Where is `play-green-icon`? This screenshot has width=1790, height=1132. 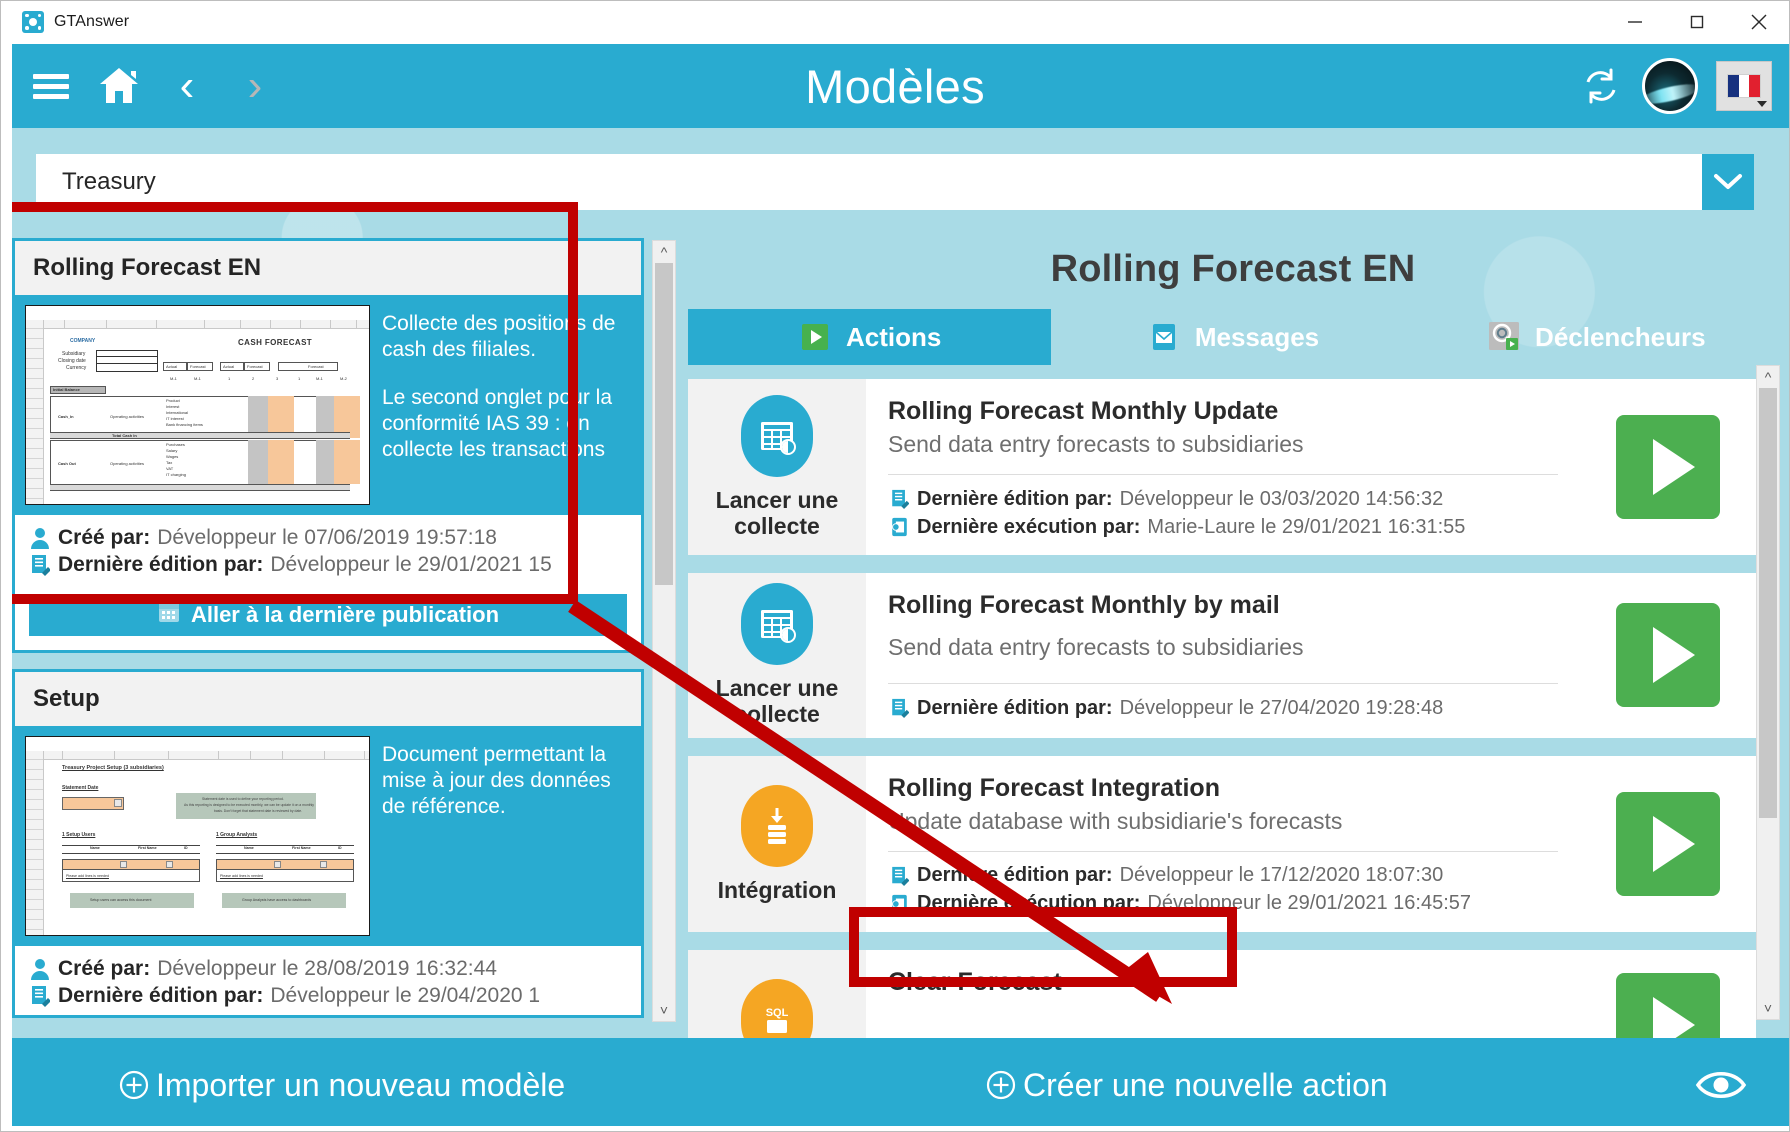 play-green-icon is located at coordinates (815, 337).